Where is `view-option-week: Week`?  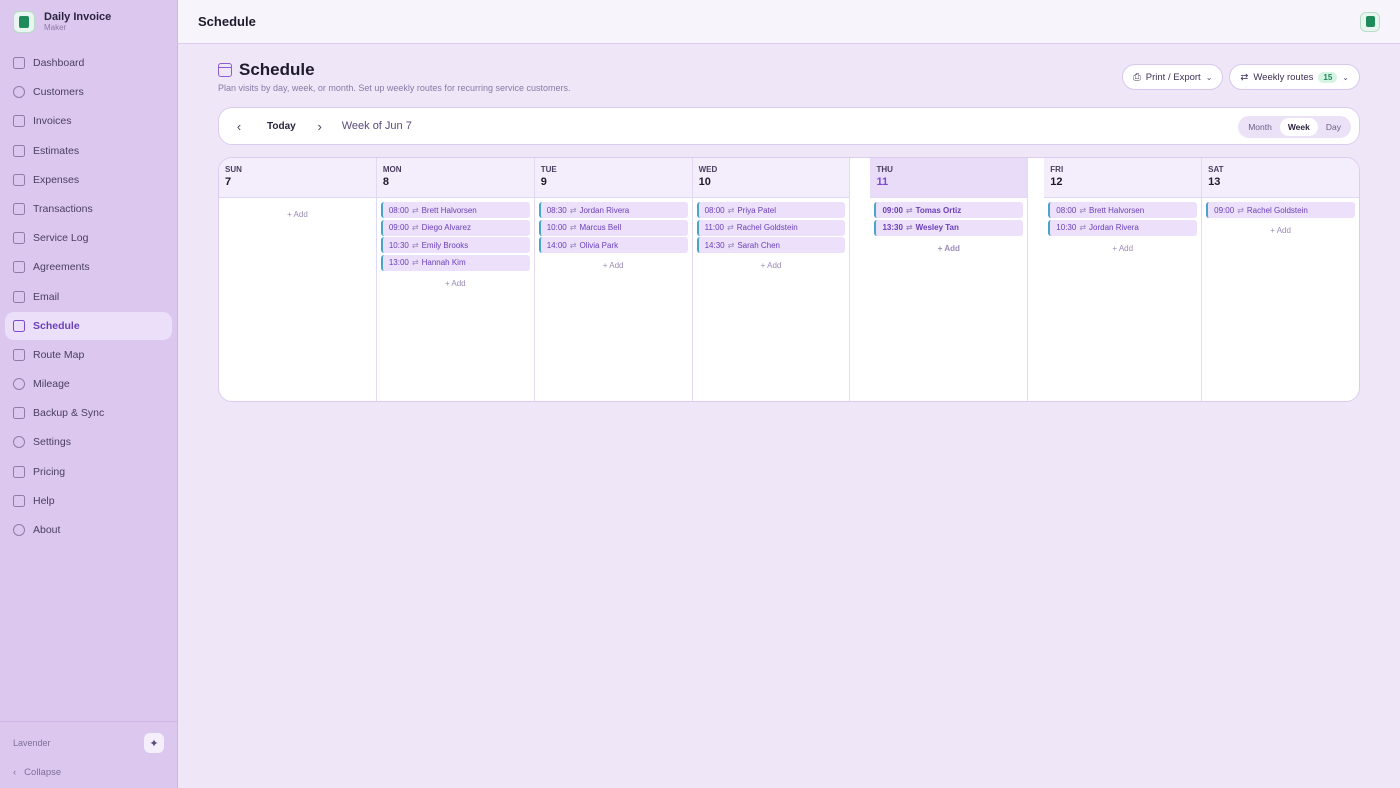 view-option-week: Week is located at coordinates (1298, 127).